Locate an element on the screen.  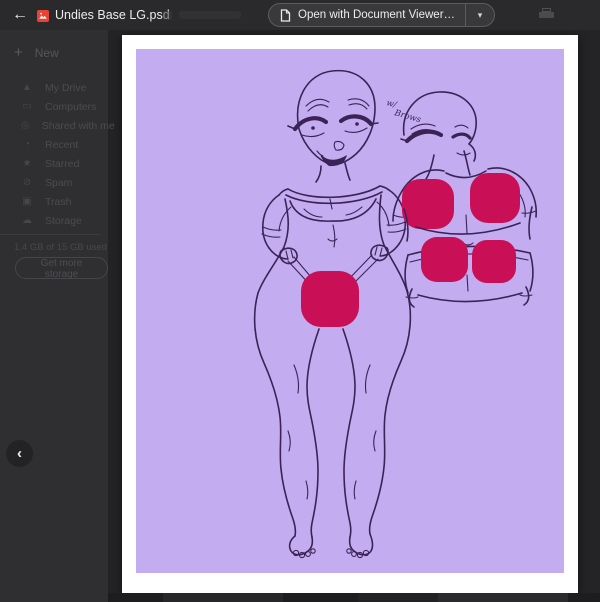
clock-icon: ◔ is located at coordinates (27, 144).